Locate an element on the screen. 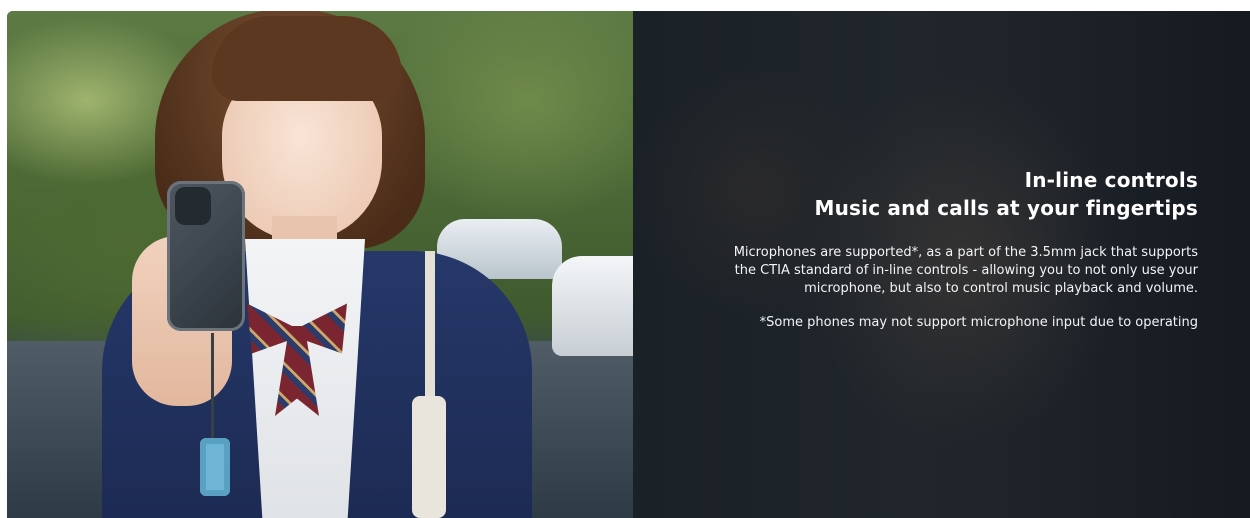  bag-strap is located at coordinates (430, 331).